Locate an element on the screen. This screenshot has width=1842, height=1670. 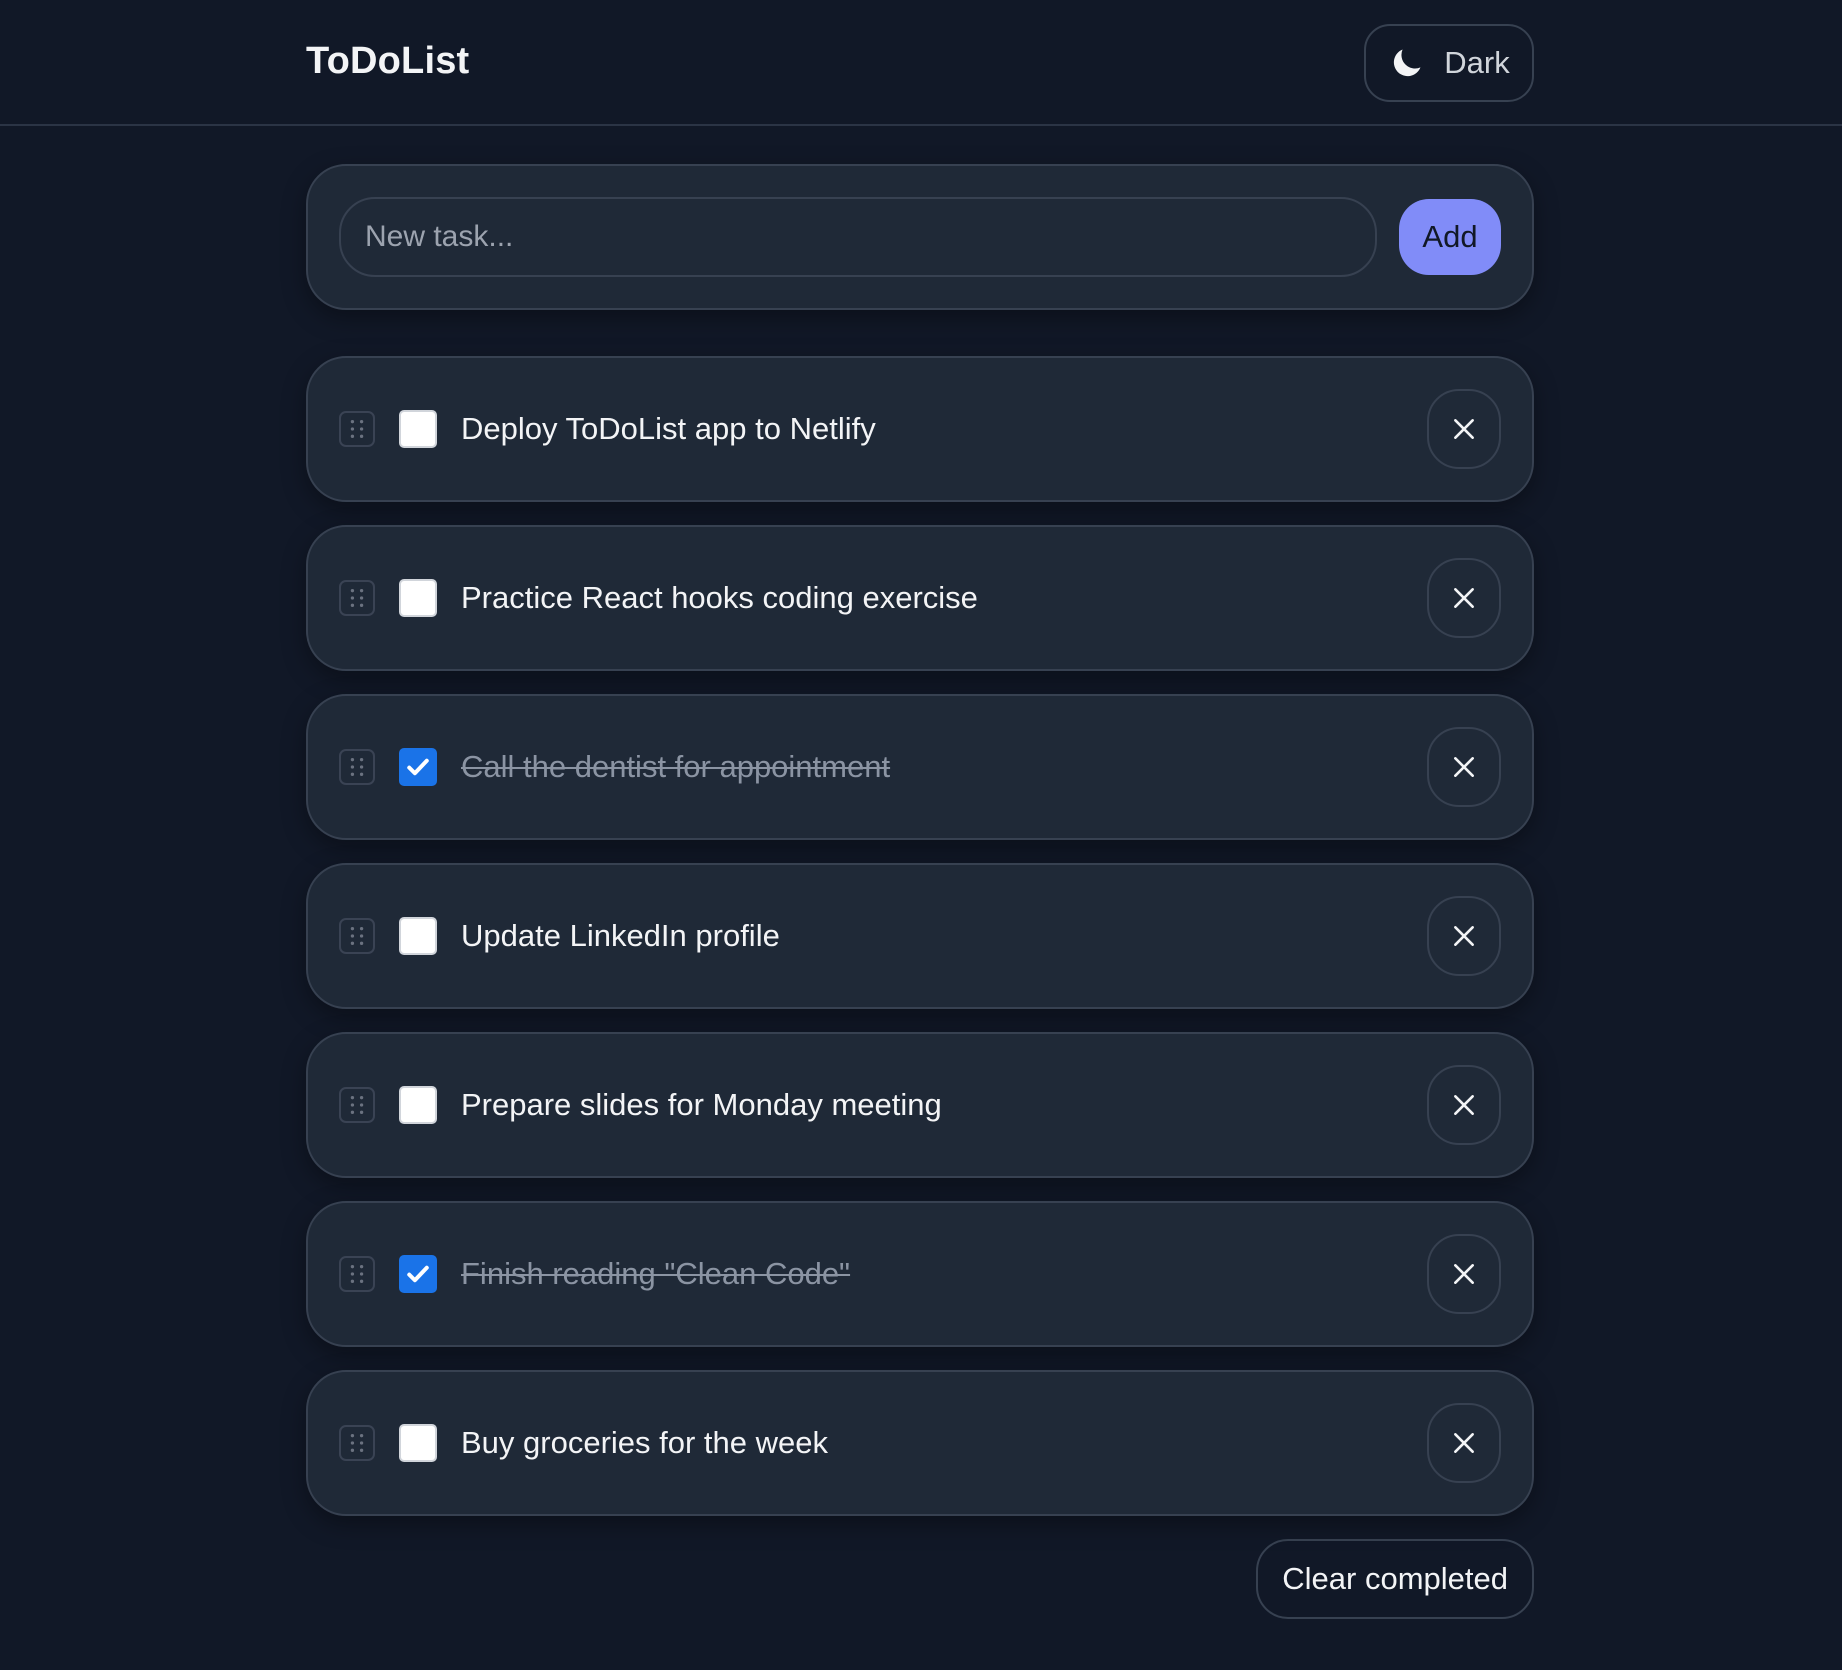
task-item: Practice React hooks coding exercise is located at coordinates (920, 598).